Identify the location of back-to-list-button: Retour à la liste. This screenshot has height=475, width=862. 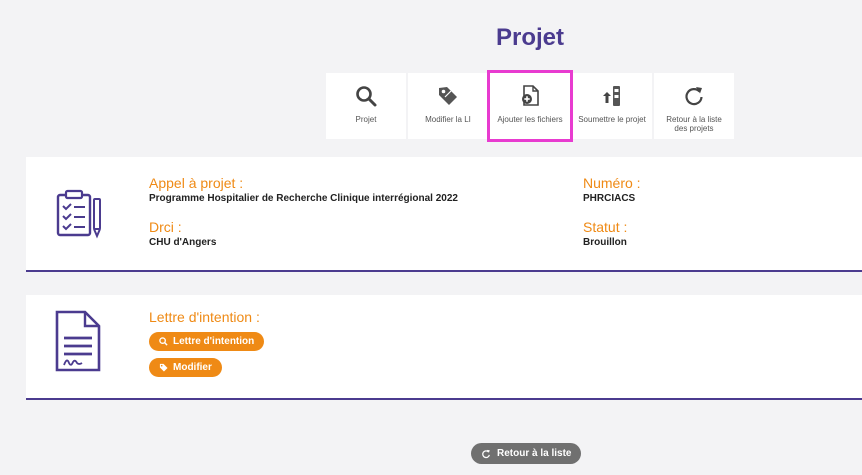
(526, 453).